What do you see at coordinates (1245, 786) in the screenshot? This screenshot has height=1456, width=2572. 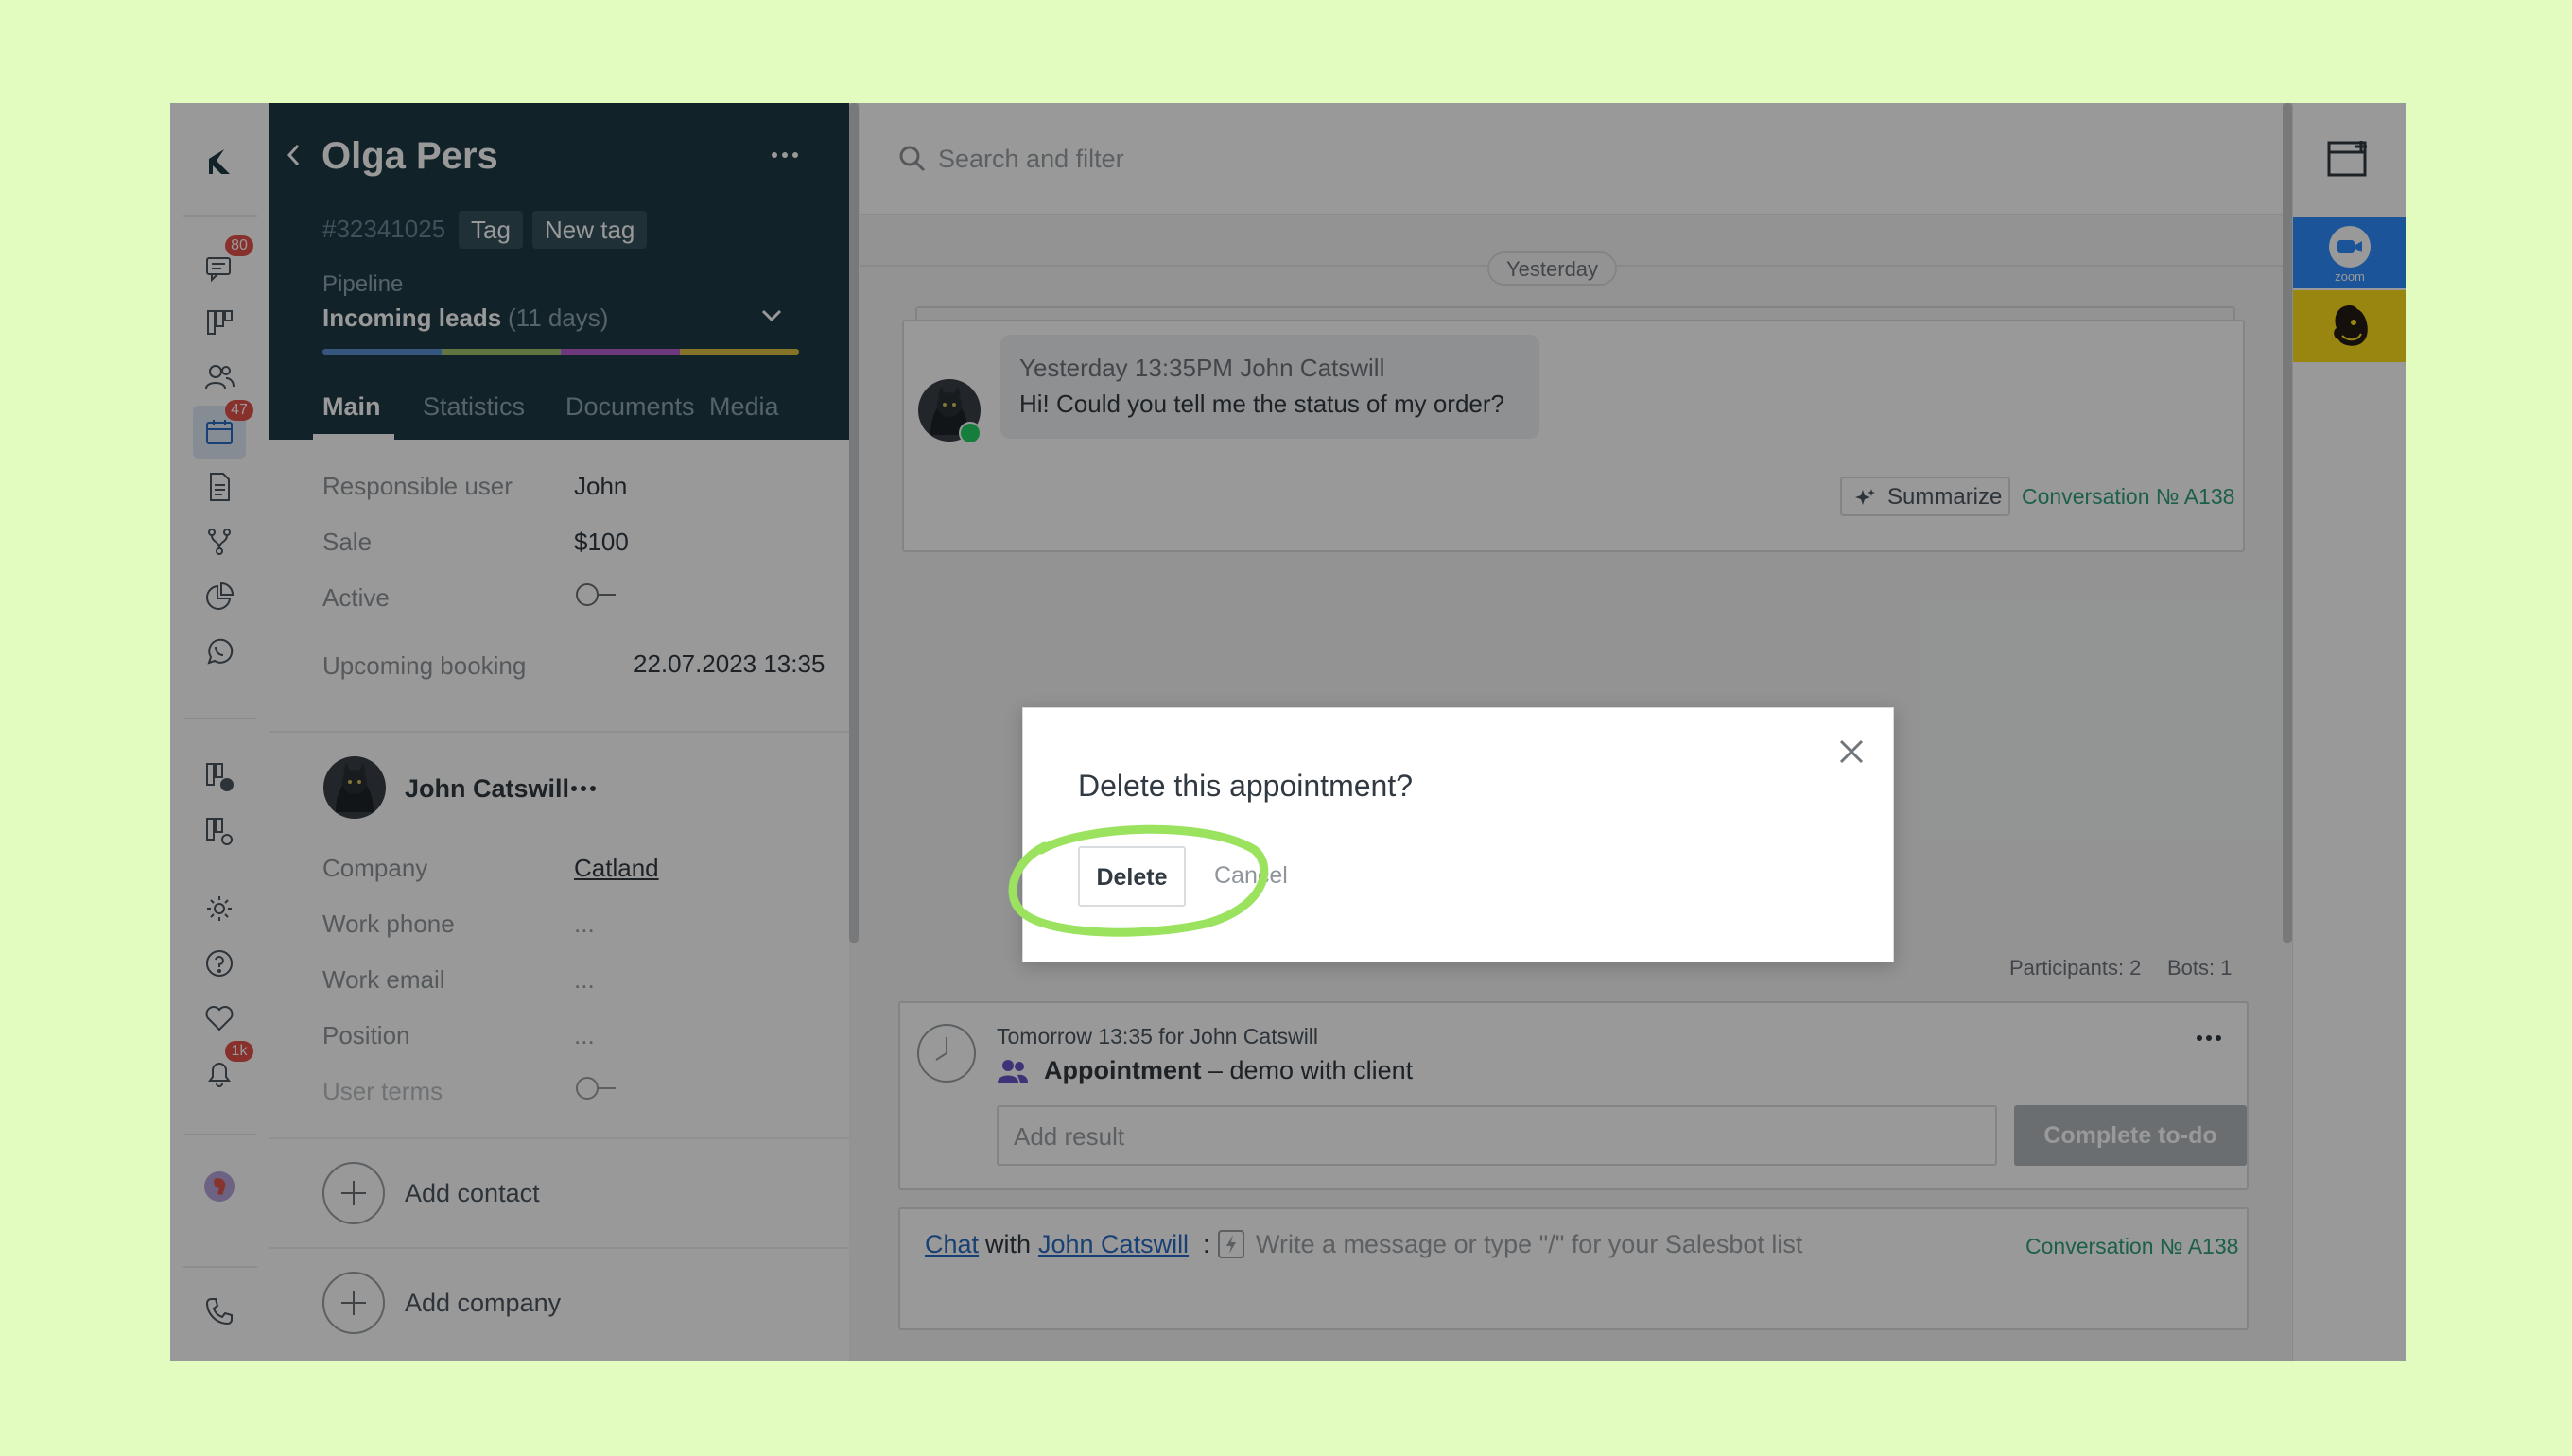 I see `dialog-title: Delete this appointment?` at bounding box center [1245, 786].